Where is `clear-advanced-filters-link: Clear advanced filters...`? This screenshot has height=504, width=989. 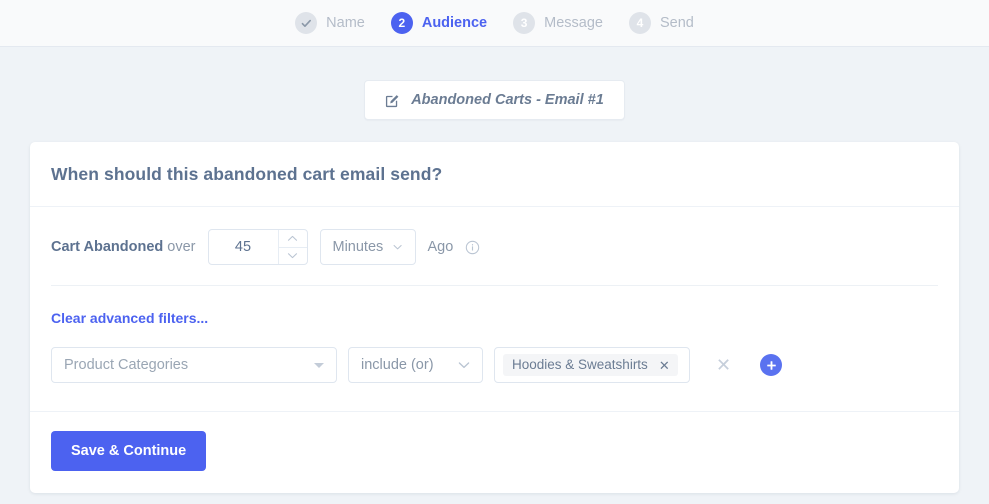
clear-advanced-filters-link: Clear advanced filters... is located at coordinates (129, 318).